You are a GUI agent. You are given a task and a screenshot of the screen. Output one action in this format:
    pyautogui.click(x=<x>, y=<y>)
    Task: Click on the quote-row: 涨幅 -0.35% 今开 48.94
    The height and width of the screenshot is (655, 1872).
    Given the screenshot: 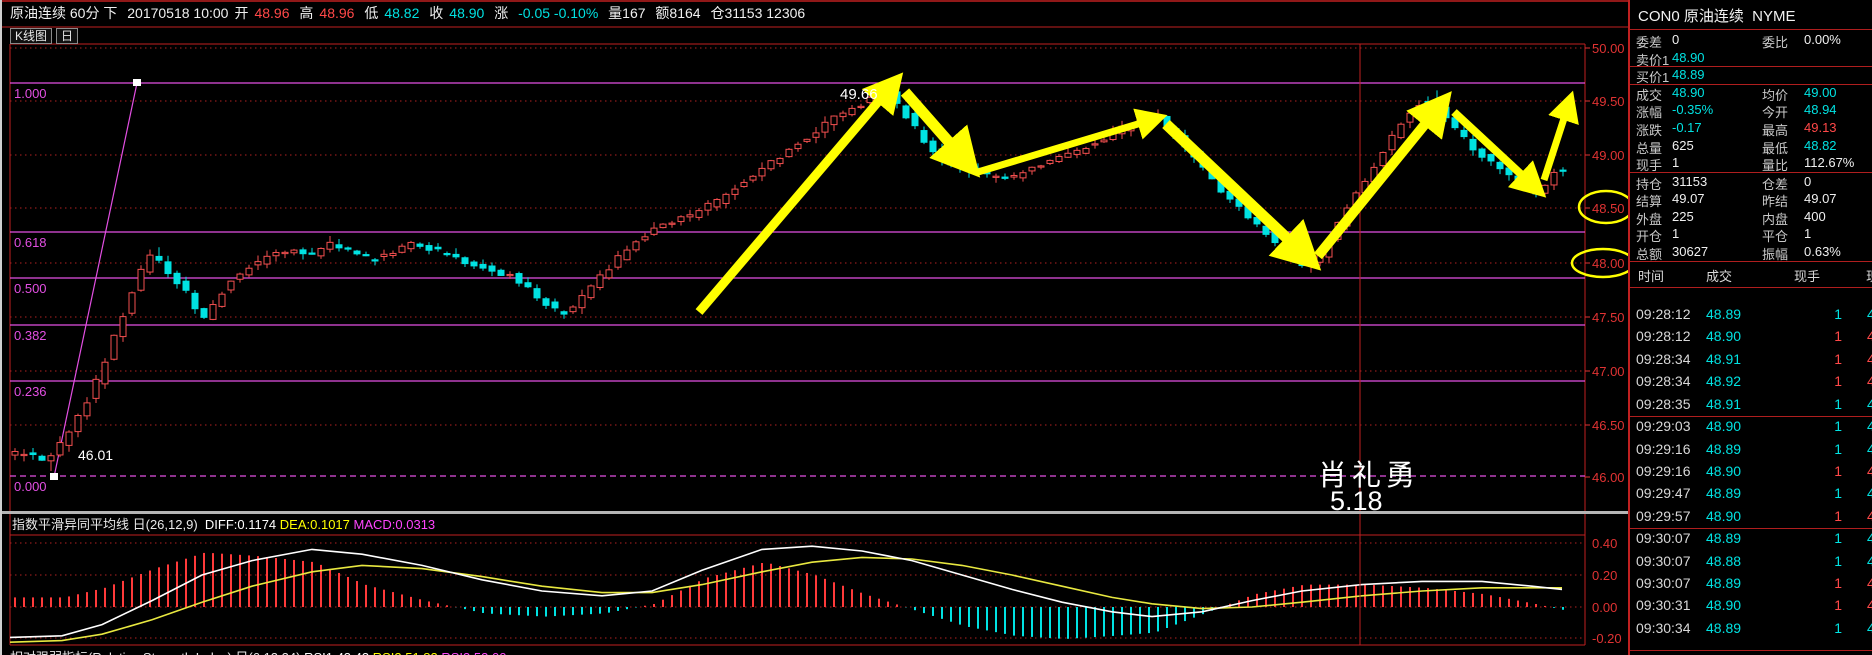 What is the action you would take?
    pyautogui.click(x=1736, y=111)
    